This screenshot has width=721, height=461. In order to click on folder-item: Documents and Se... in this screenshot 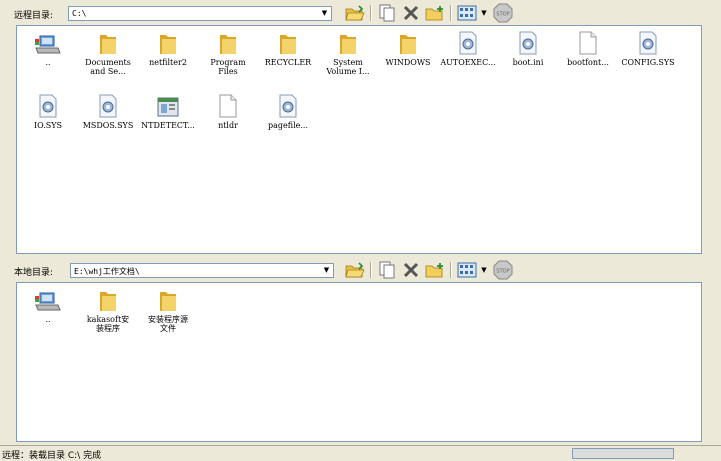, I will do `click(108, 52)`.